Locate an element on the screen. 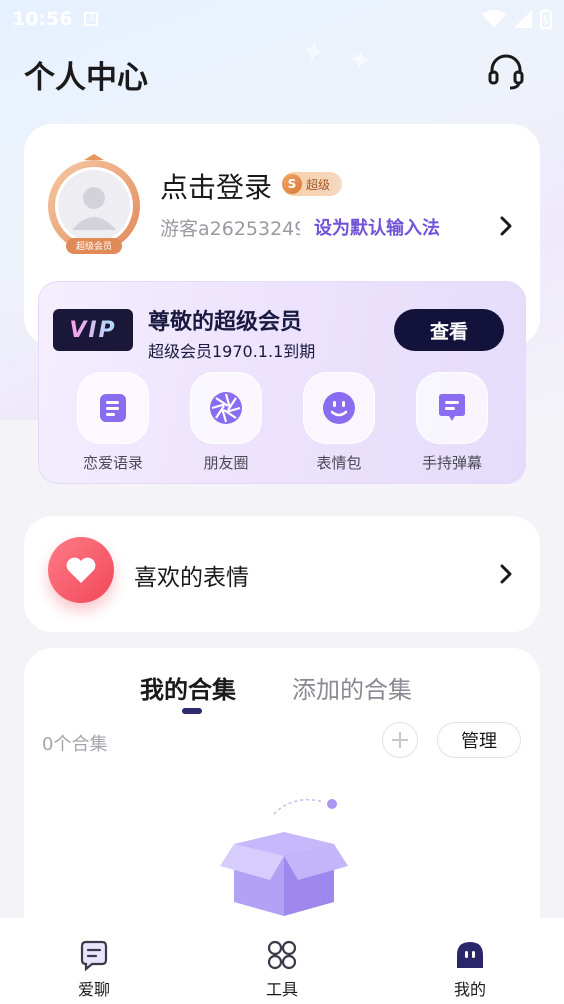 The image size is (564, 1004). guest-id: 游客a26253249 is located at coordinates (230, 229).